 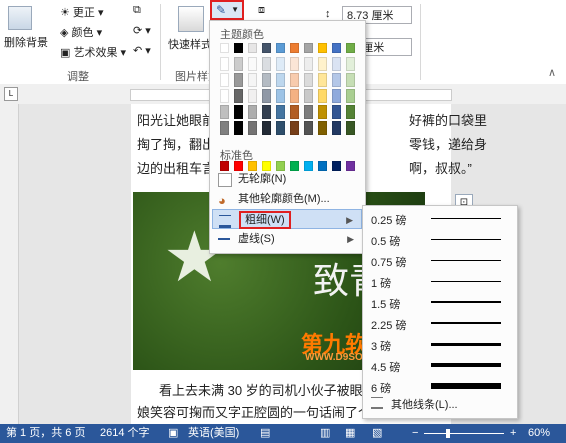 I want to click on weight-item: 粗细(W) ▶, so click(x=287, y=219).